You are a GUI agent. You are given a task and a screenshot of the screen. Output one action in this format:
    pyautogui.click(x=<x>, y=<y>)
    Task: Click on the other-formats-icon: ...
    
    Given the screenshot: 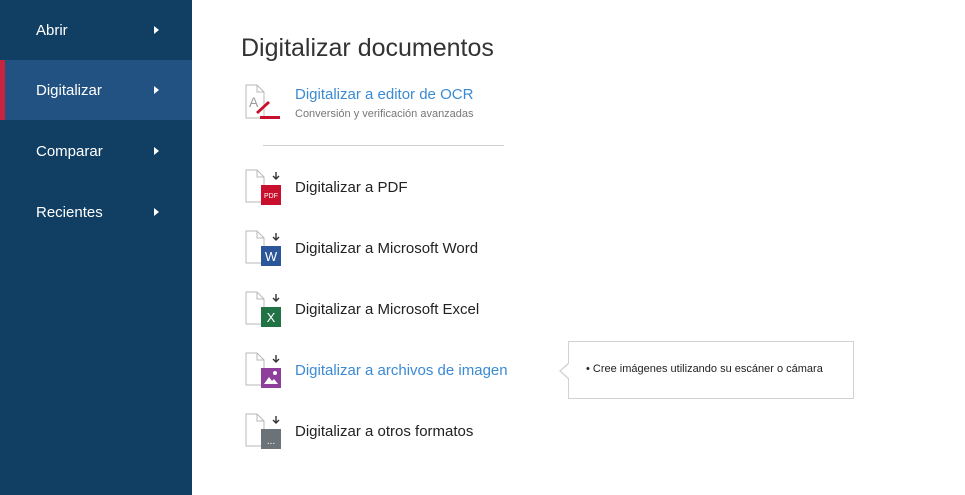 What is the action you would take?
    pyautogui.click(x=263, y=431)
    